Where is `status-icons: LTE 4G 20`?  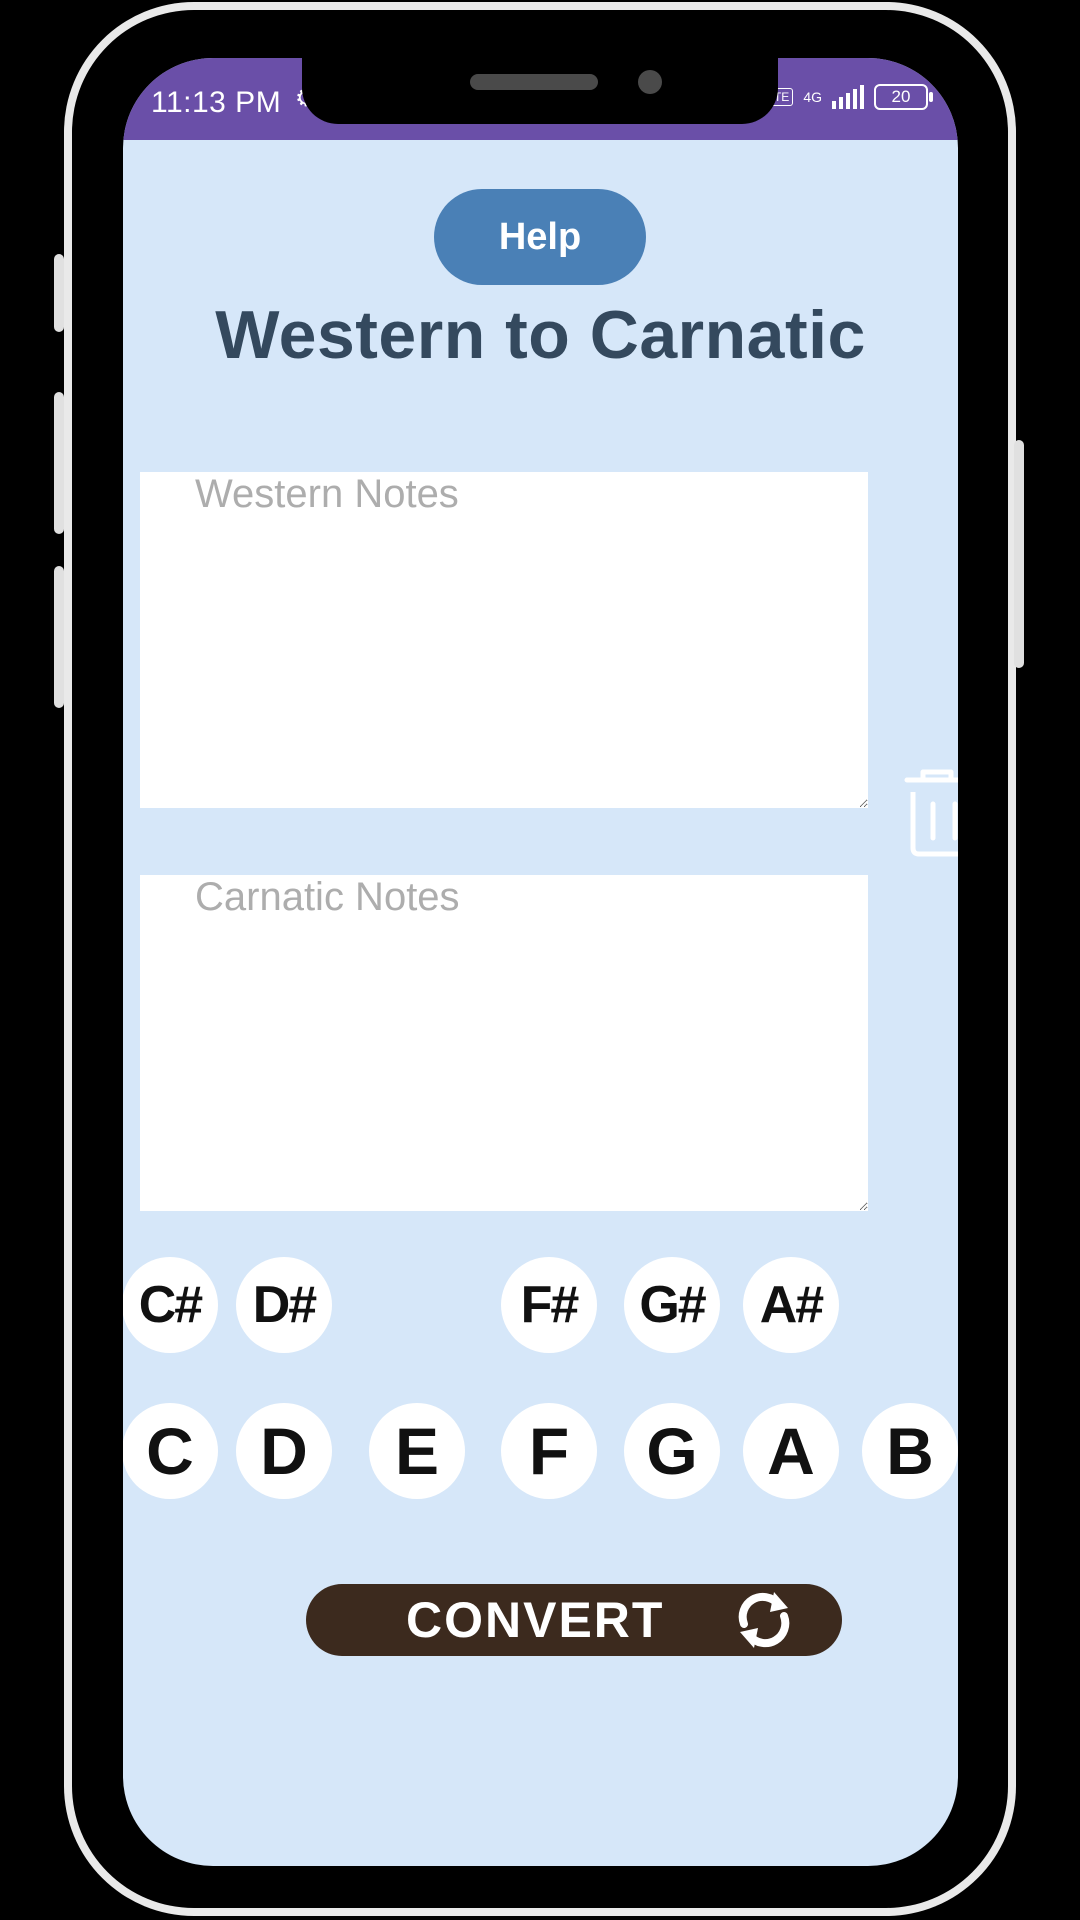
status-icons: LTE 4G 20 is located at coordinates (848, 97).